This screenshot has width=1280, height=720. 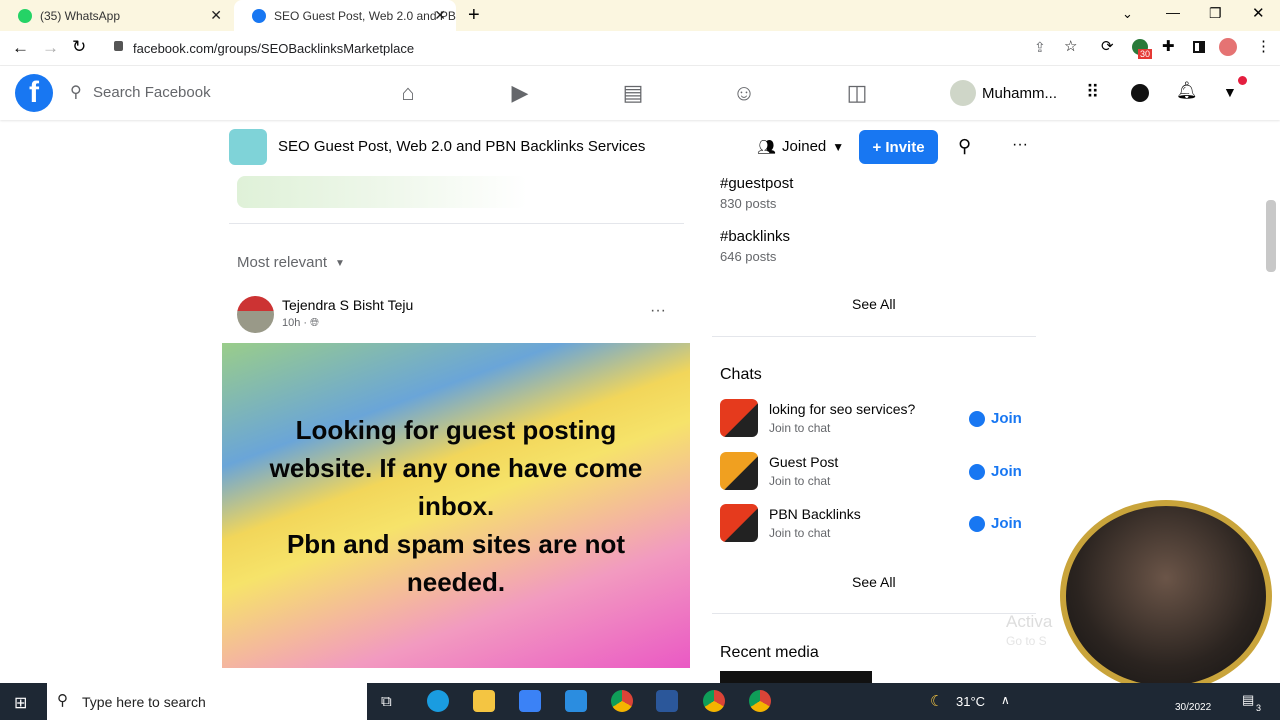 What do you see at coordinates (744, 93) in the screenshot?
I see `groups-icon: ☺` at bounding box center [744, 93].